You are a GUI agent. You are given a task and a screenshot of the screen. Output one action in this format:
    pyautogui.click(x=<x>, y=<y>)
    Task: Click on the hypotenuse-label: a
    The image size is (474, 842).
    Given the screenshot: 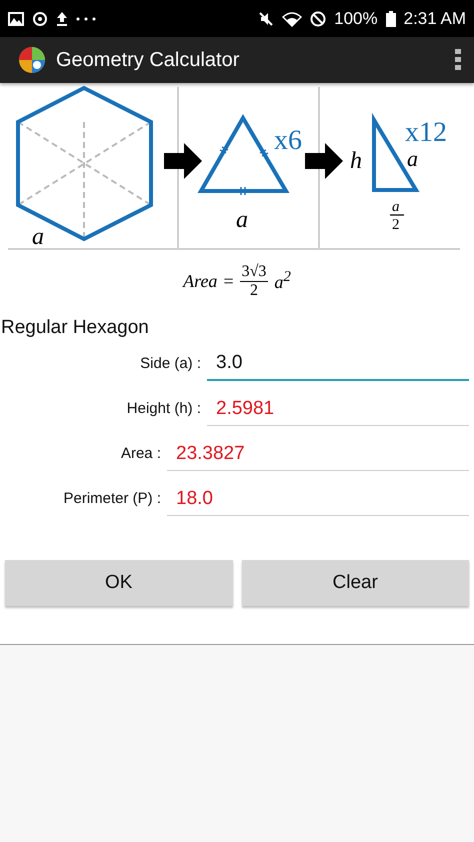 What is the action you would take?
    pyautogui.click(x=412, y=158)
    